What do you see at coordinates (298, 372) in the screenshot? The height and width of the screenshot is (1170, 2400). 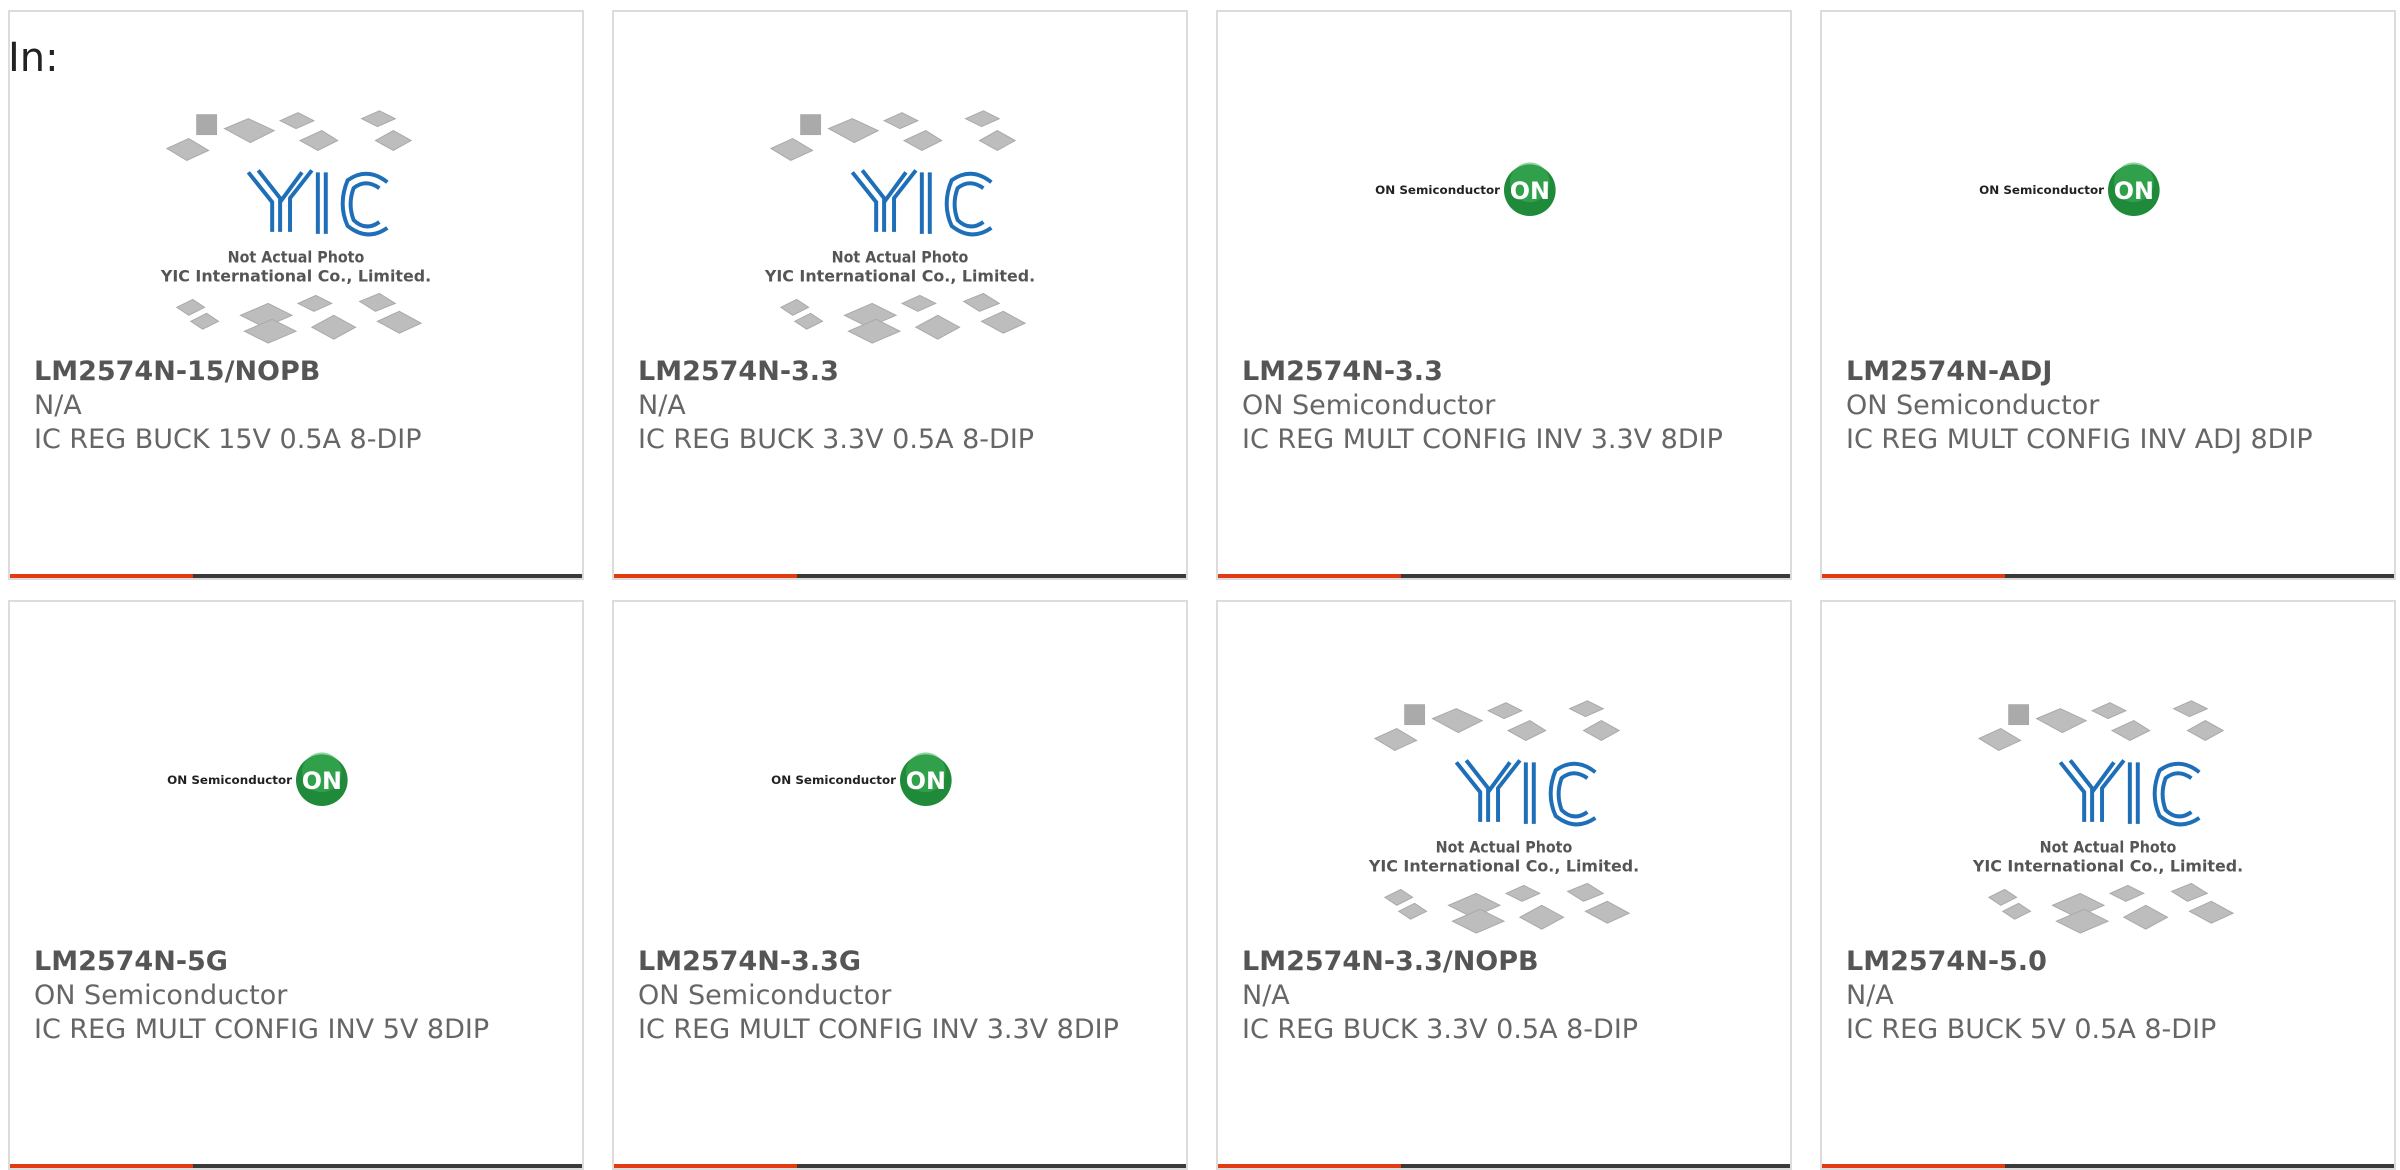 I see `part-number-link: LM2574N-15/NOPB` at bounding box center [298, 372].